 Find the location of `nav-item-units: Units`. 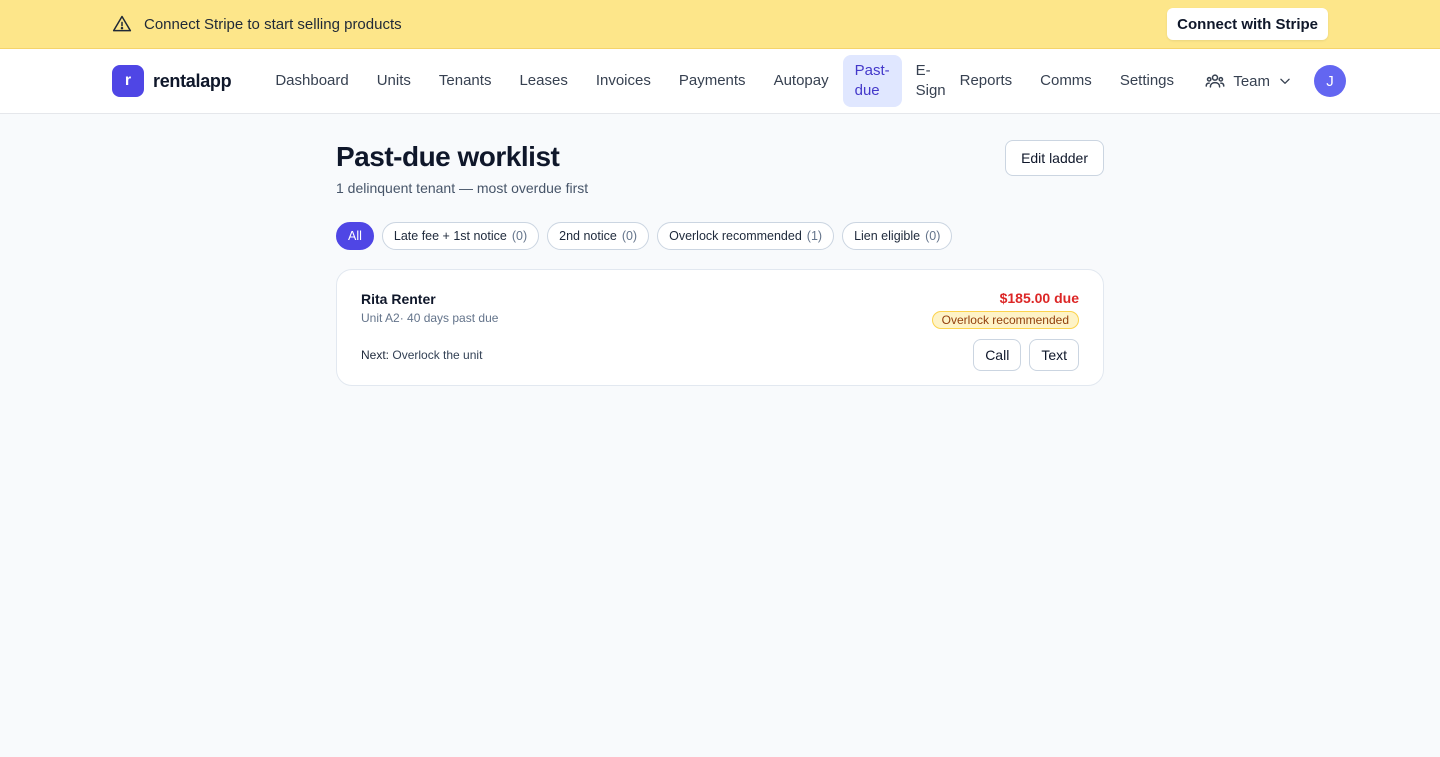

nav-item-units: Units is located at coordinates (394, 81).